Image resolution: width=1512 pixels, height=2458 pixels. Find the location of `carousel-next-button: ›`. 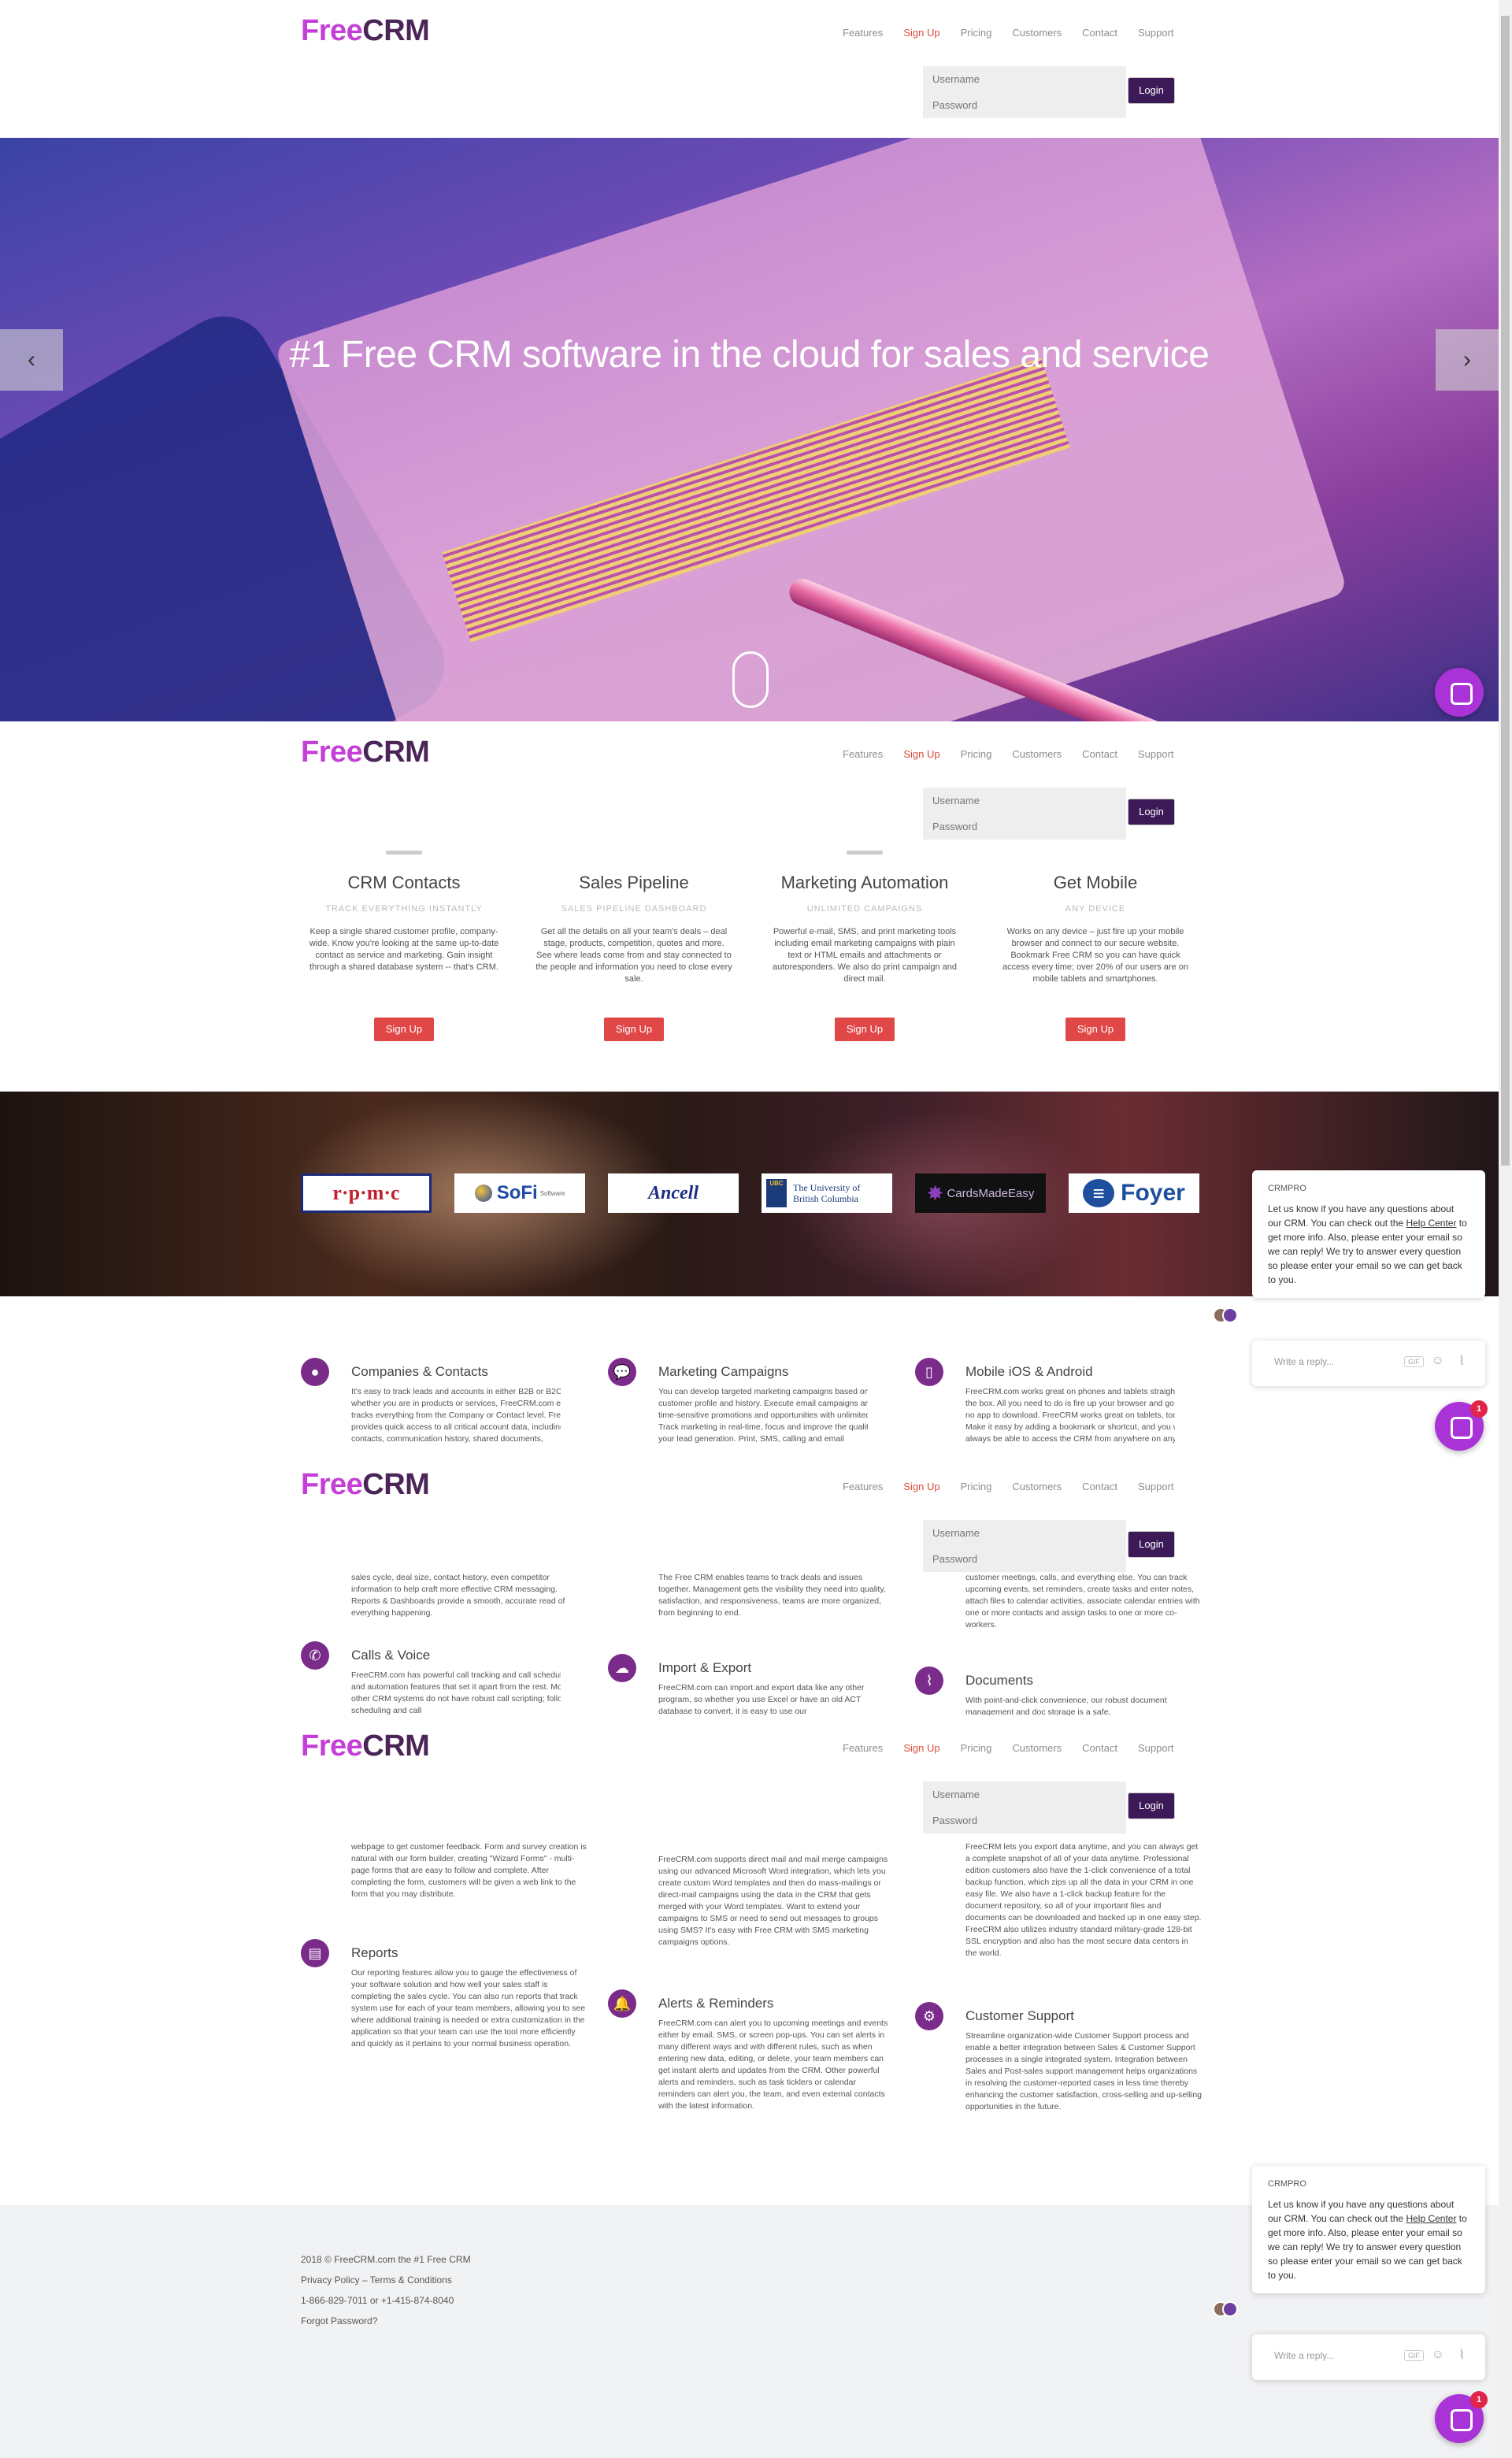

carousel-next-button: › is located at coordinates (1467, 360).